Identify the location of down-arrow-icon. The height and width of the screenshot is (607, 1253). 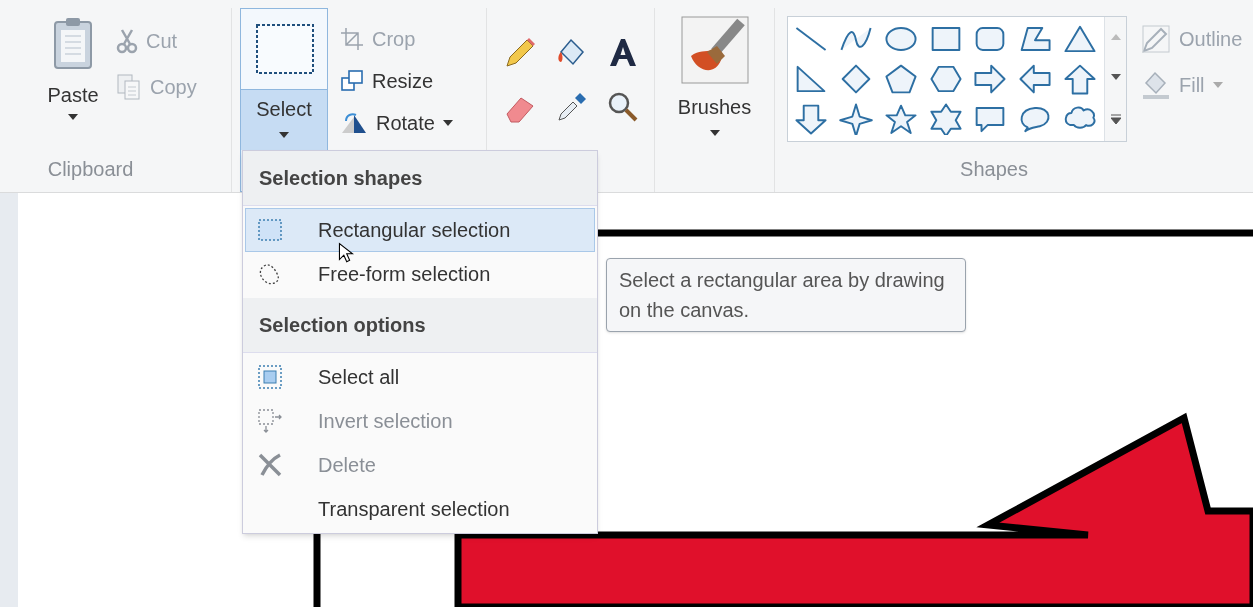
(811, 119).